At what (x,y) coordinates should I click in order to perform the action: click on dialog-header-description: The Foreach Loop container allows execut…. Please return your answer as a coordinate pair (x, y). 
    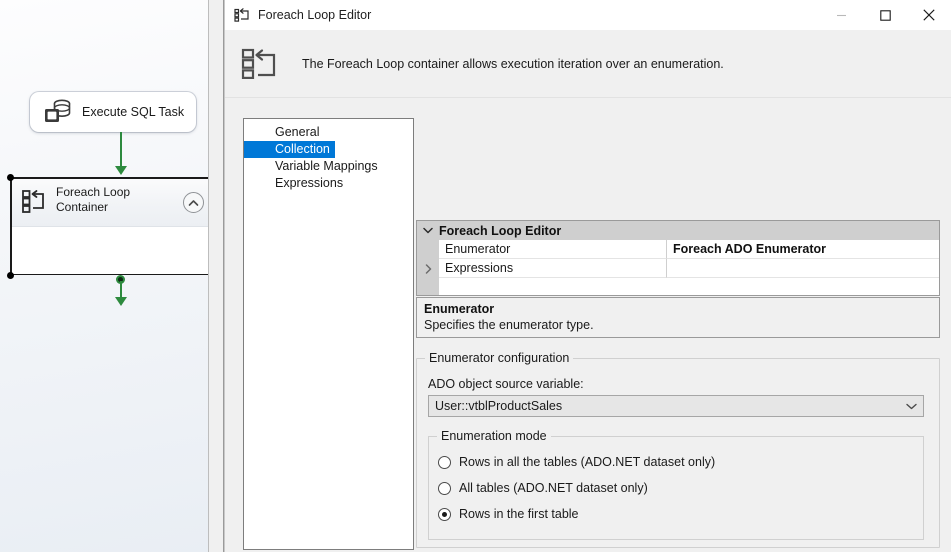
    Looking at the image, I should click on (513, 63).